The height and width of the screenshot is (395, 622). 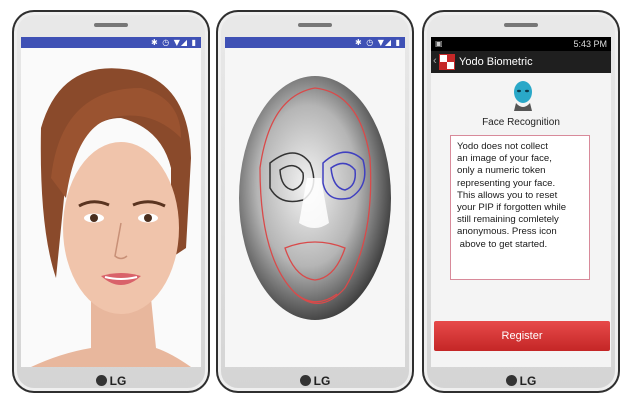 What do you see at coordinates (508, 220) in the screenshot?
I see `info-line: still remaining comletely` at bounding box center [508, 220].